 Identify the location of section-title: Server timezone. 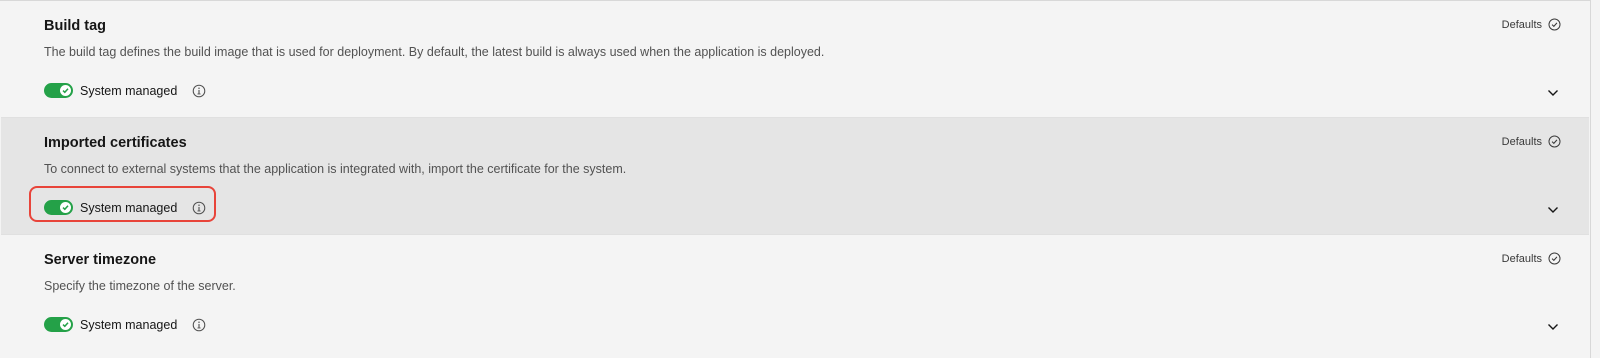
(100, 260).